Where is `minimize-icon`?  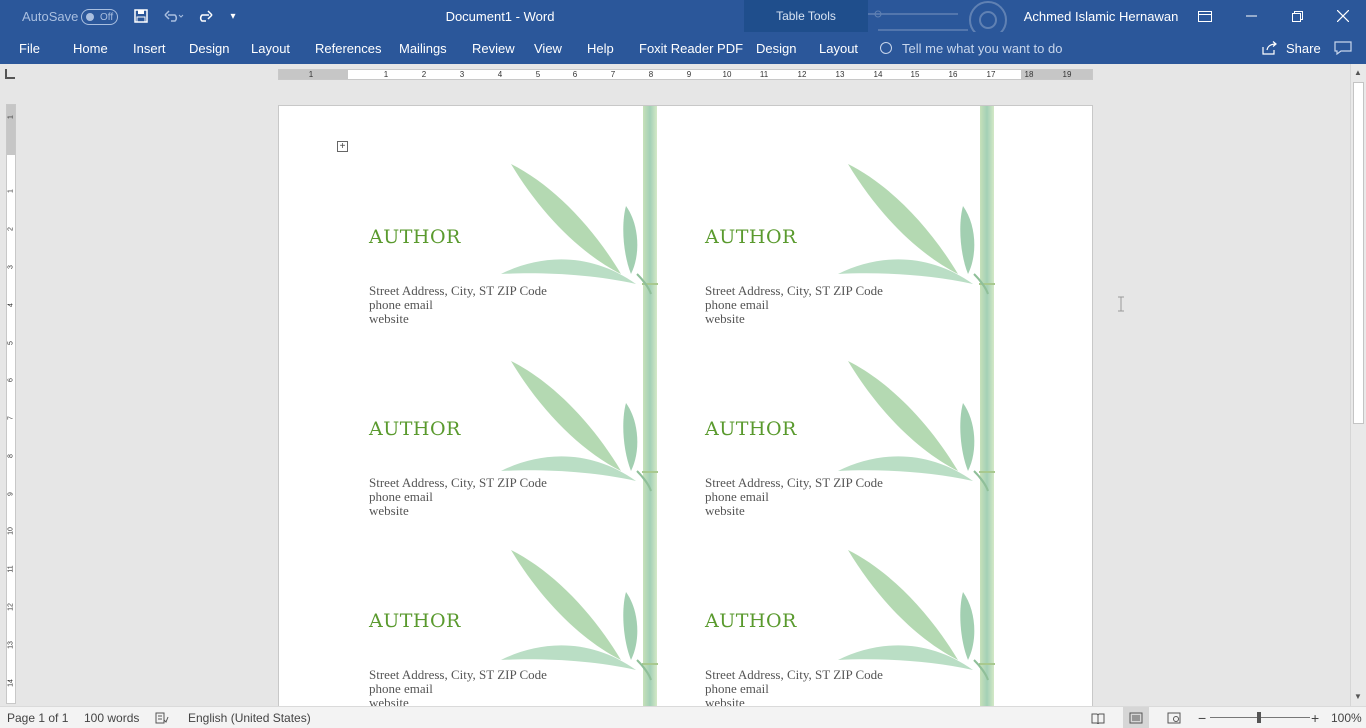 minimize-icon is located at coordinates (1251, 16).